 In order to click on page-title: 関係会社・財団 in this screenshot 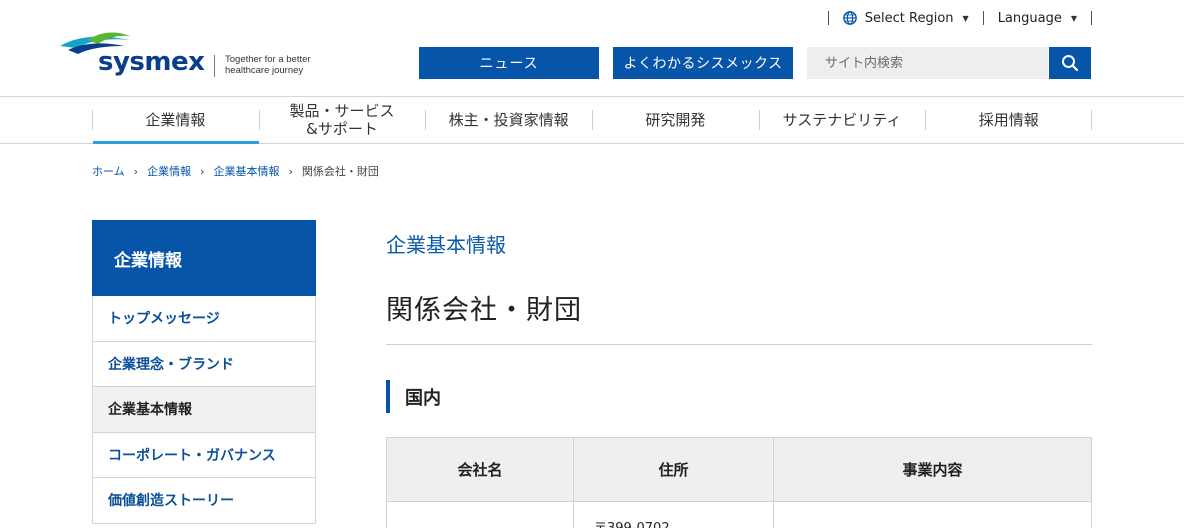, I will do `click(484, 310)`.